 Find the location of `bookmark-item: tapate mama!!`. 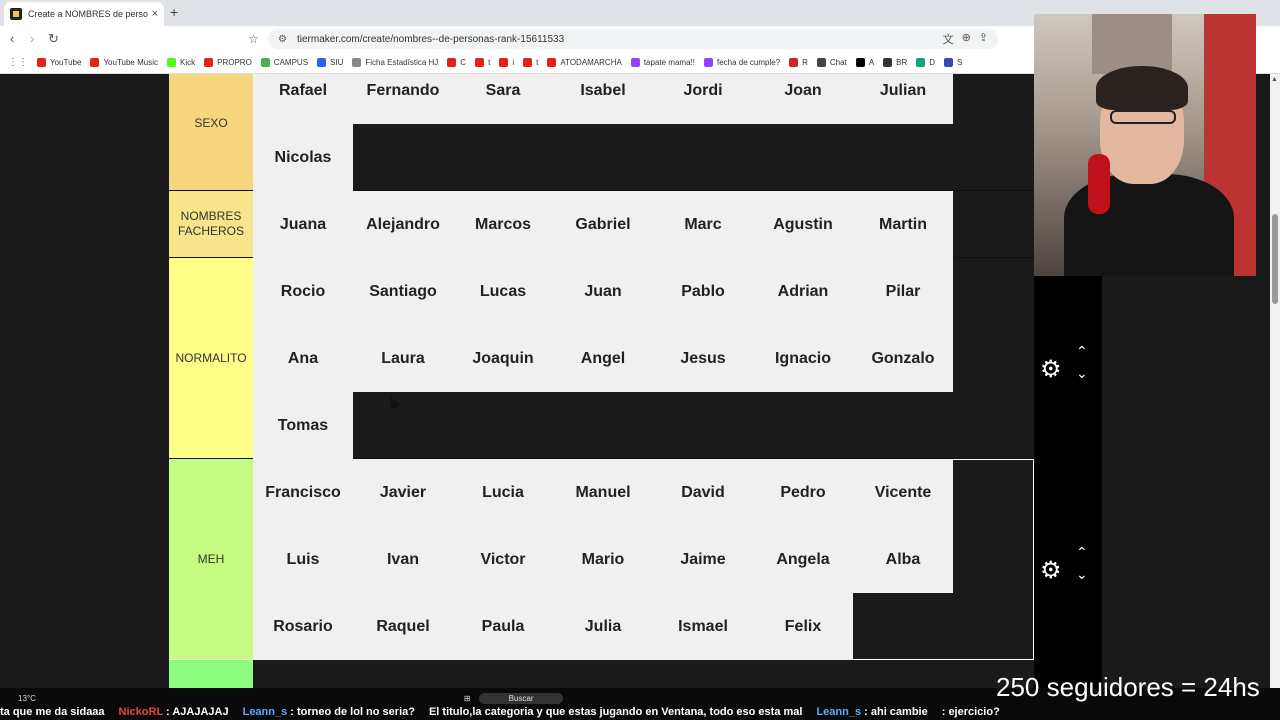

bookmark-item: tapate mama!! is located at coordinates (662, 62).